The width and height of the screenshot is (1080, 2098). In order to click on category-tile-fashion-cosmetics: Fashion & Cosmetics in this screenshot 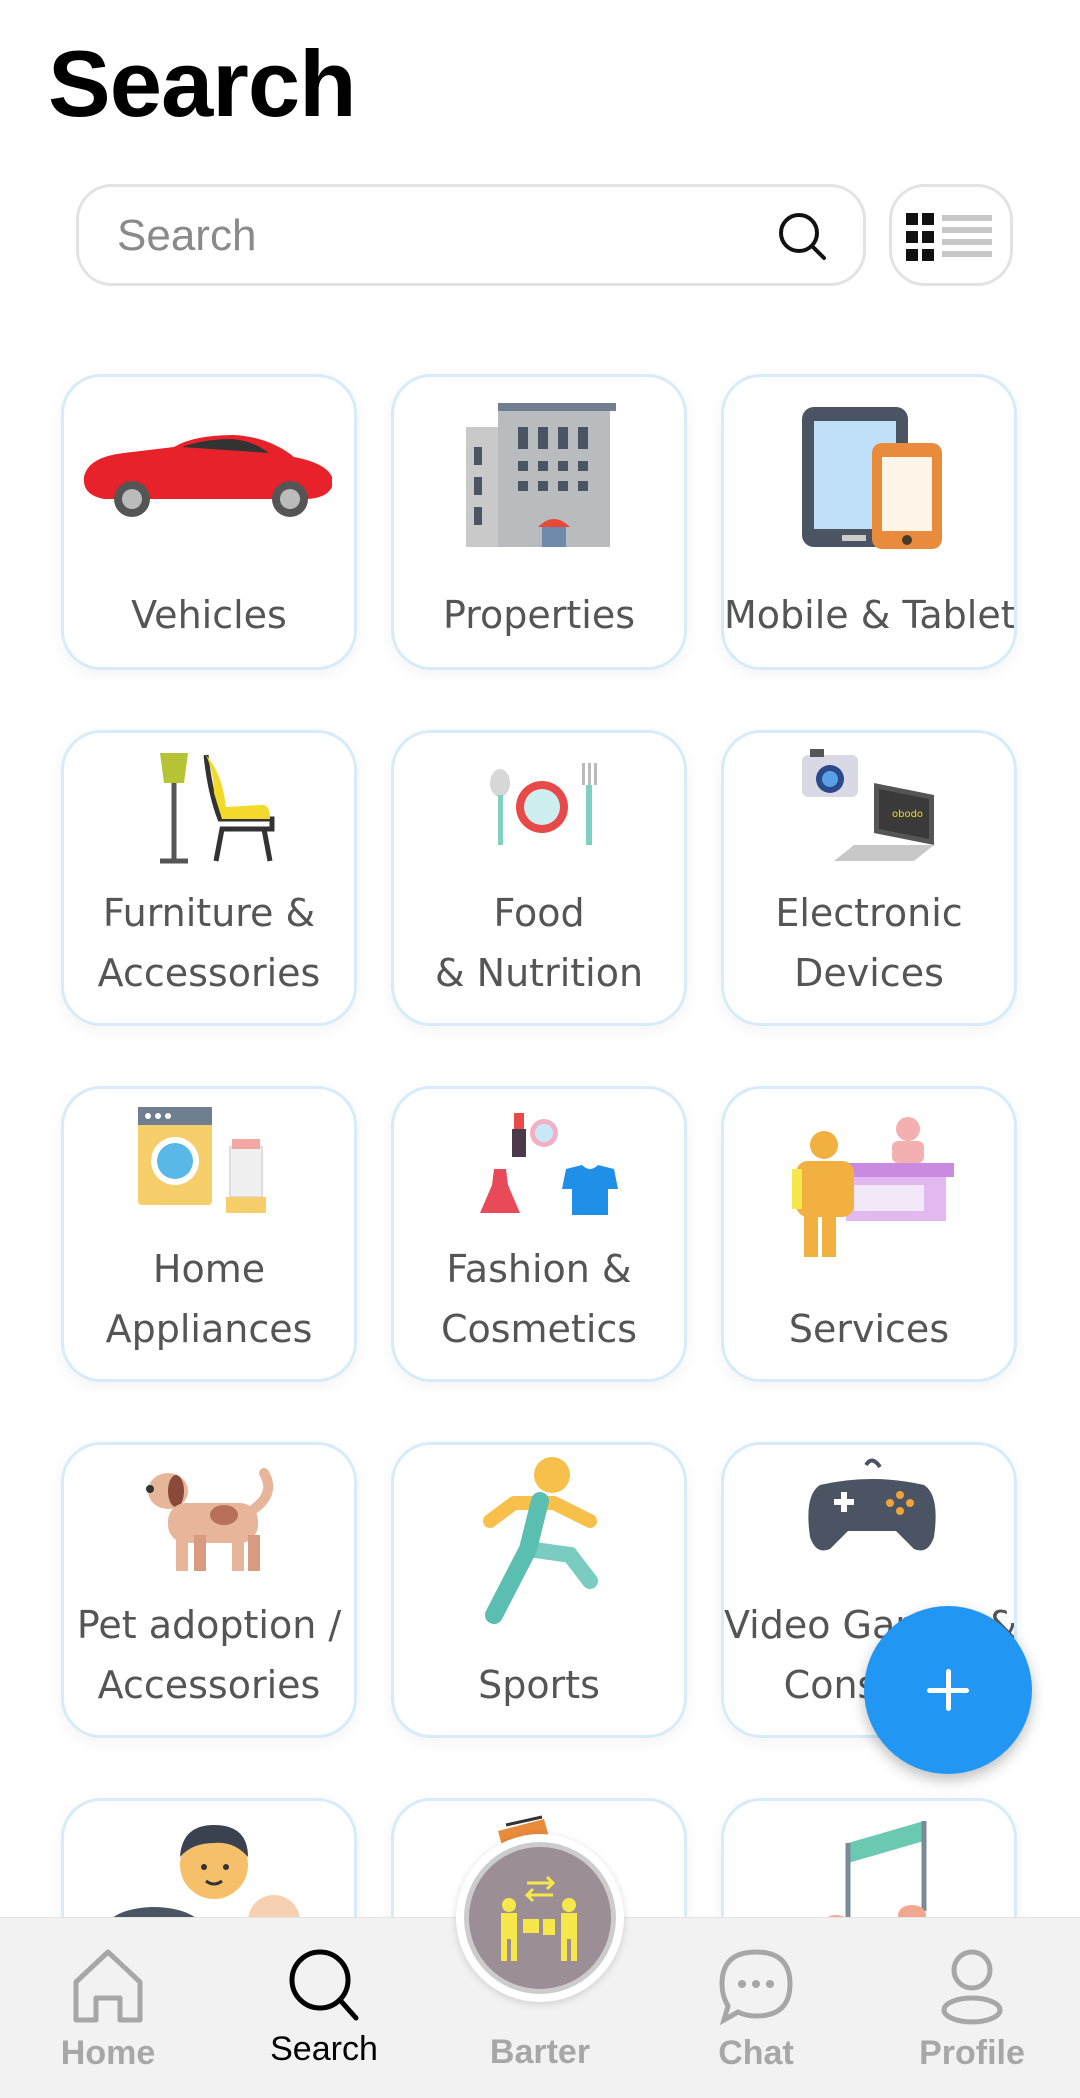, I will do `click(539, 1234)`.